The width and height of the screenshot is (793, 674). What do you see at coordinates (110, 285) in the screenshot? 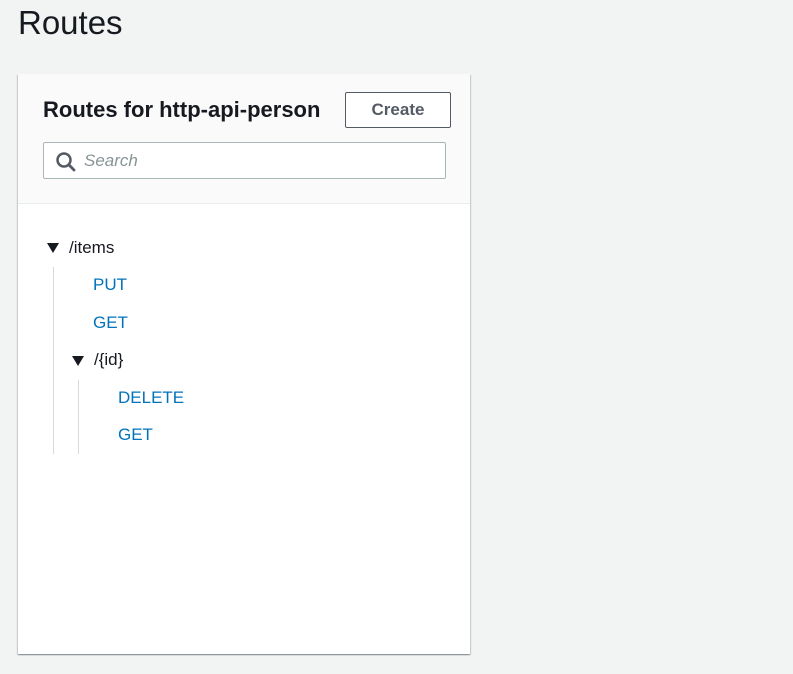
I see `method-link-put: PUT` at bounding box center [110, 285].